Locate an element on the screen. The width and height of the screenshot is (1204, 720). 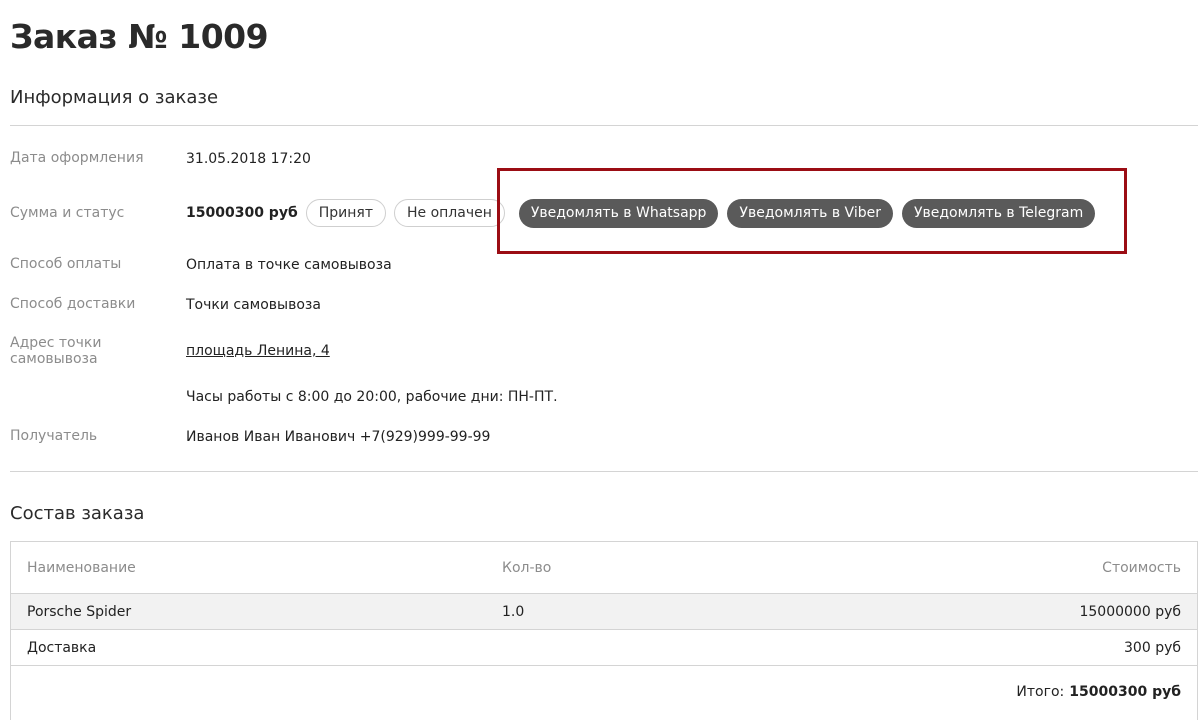
pickup-address-value: площадь Ленина, 4 is located at coordinates (258, 351).